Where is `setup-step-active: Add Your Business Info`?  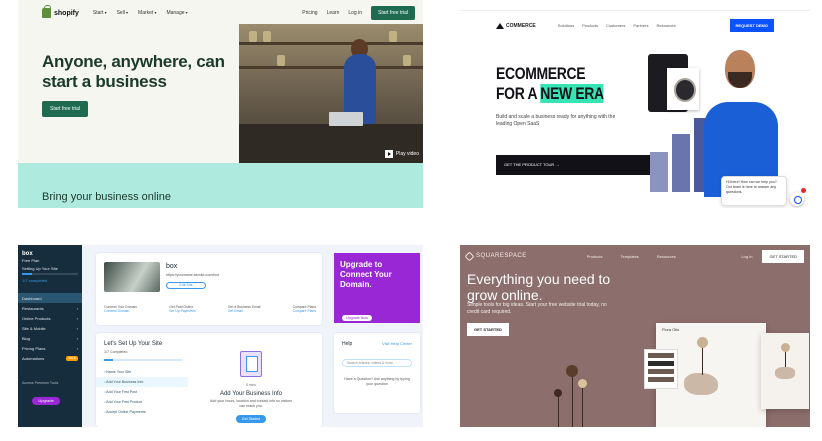 setup-step-active: Add Your Business Info is located at coordinates (142, 382).